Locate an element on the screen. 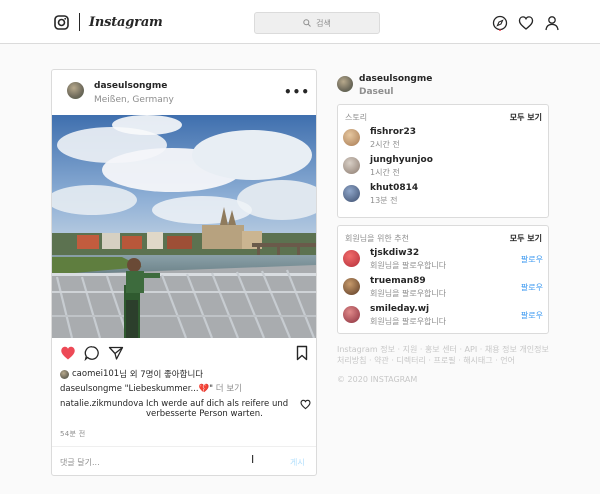  comment-username: natalie.zikmundova is located at coordinates (101, 404).